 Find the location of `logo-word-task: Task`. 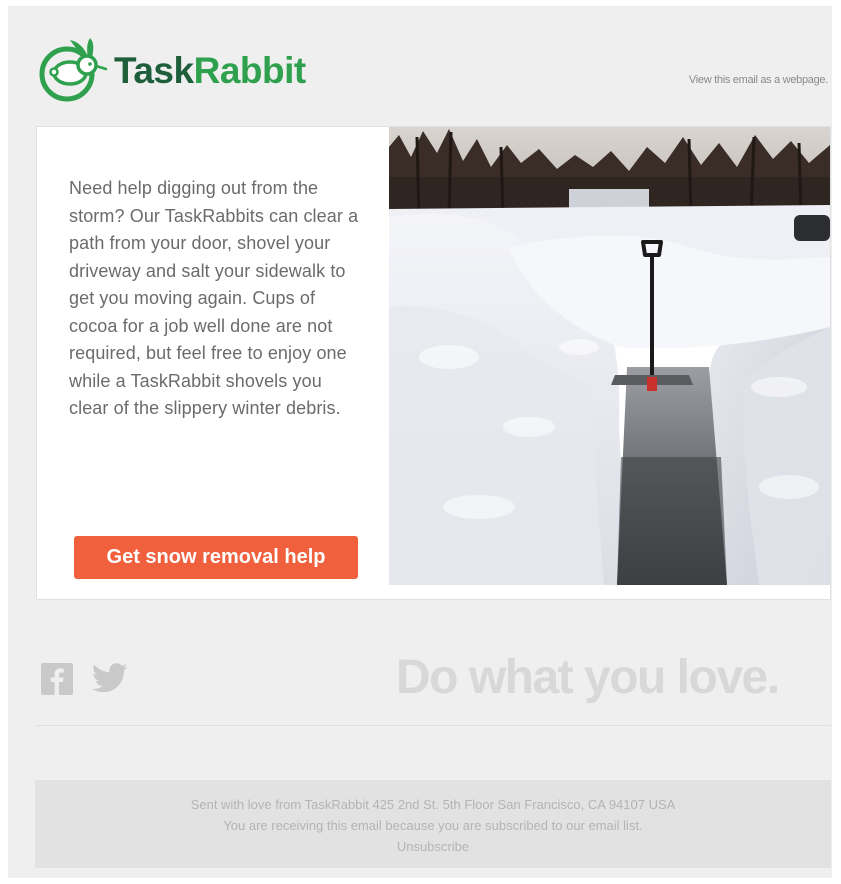

logo-word-task: Task is located at coordinates (154, 70).